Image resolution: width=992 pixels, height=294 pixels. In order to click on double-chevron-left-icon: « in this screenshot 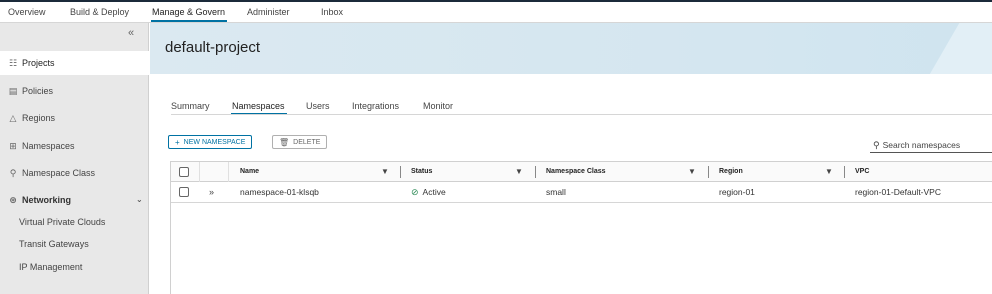, I will do `click(131, 33)`.